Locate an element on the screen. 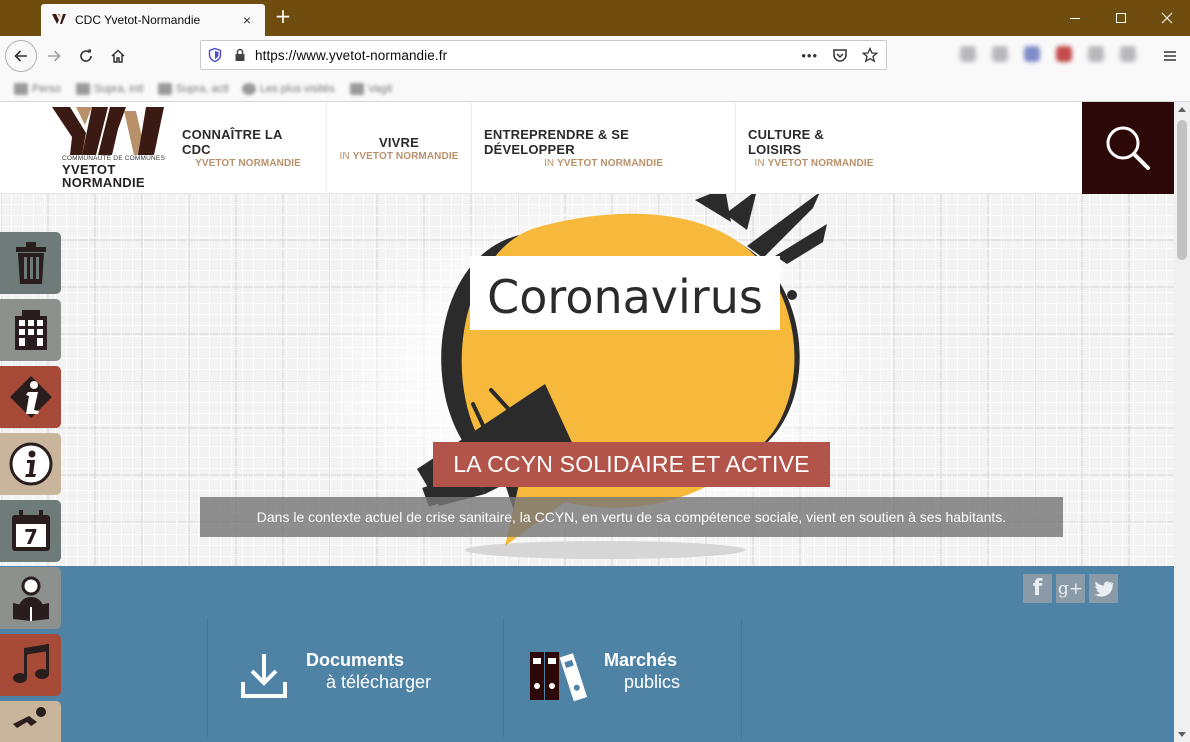 The width and height of the screenshot is (1190, 742). sidebar-tourisme-button is located at coordinates (30, 397).